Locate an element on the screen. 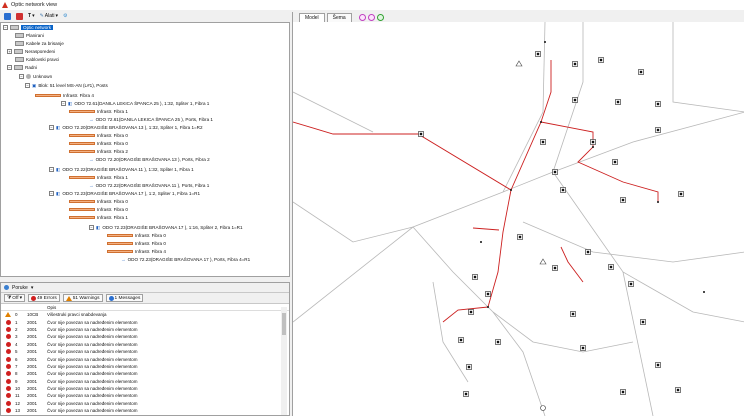  tree-folder-radni: − Radni is located at coordinates (22, 67).